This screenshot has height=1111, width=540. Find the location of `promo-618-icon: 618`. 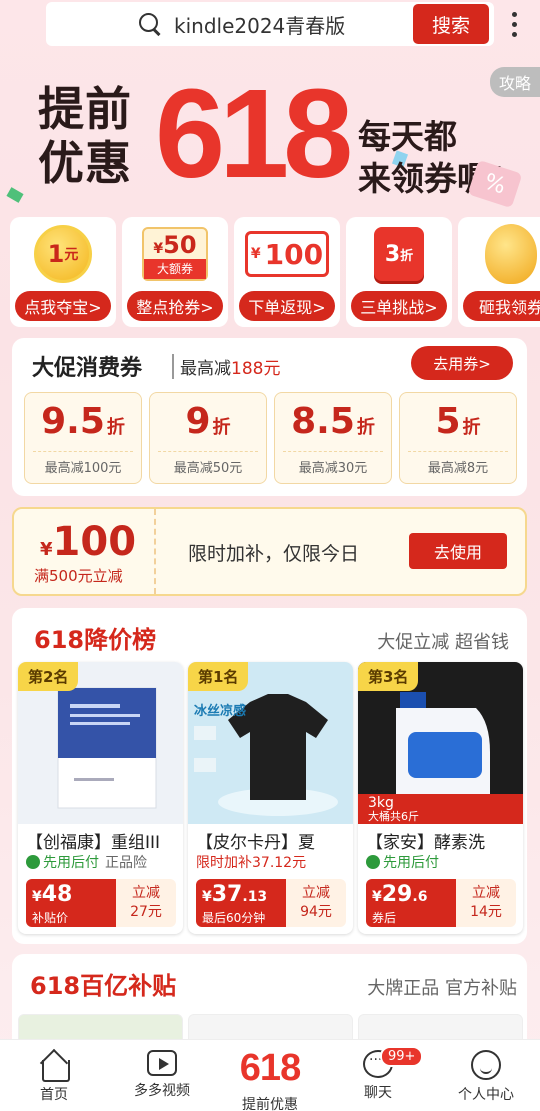

promo-618-icon: 618 is located at coordinates (270, 1068).